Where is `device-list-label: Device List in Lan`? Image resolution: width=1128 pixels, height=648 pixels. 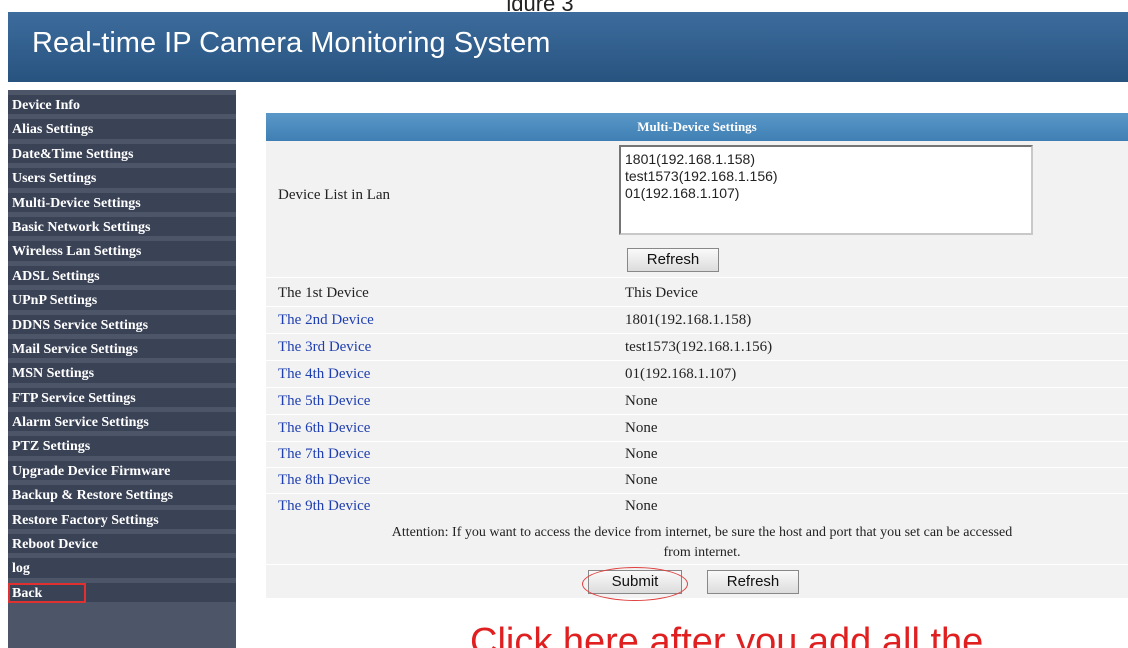 device-list-label: Device List in Lan is located at coordinates (334, 195).